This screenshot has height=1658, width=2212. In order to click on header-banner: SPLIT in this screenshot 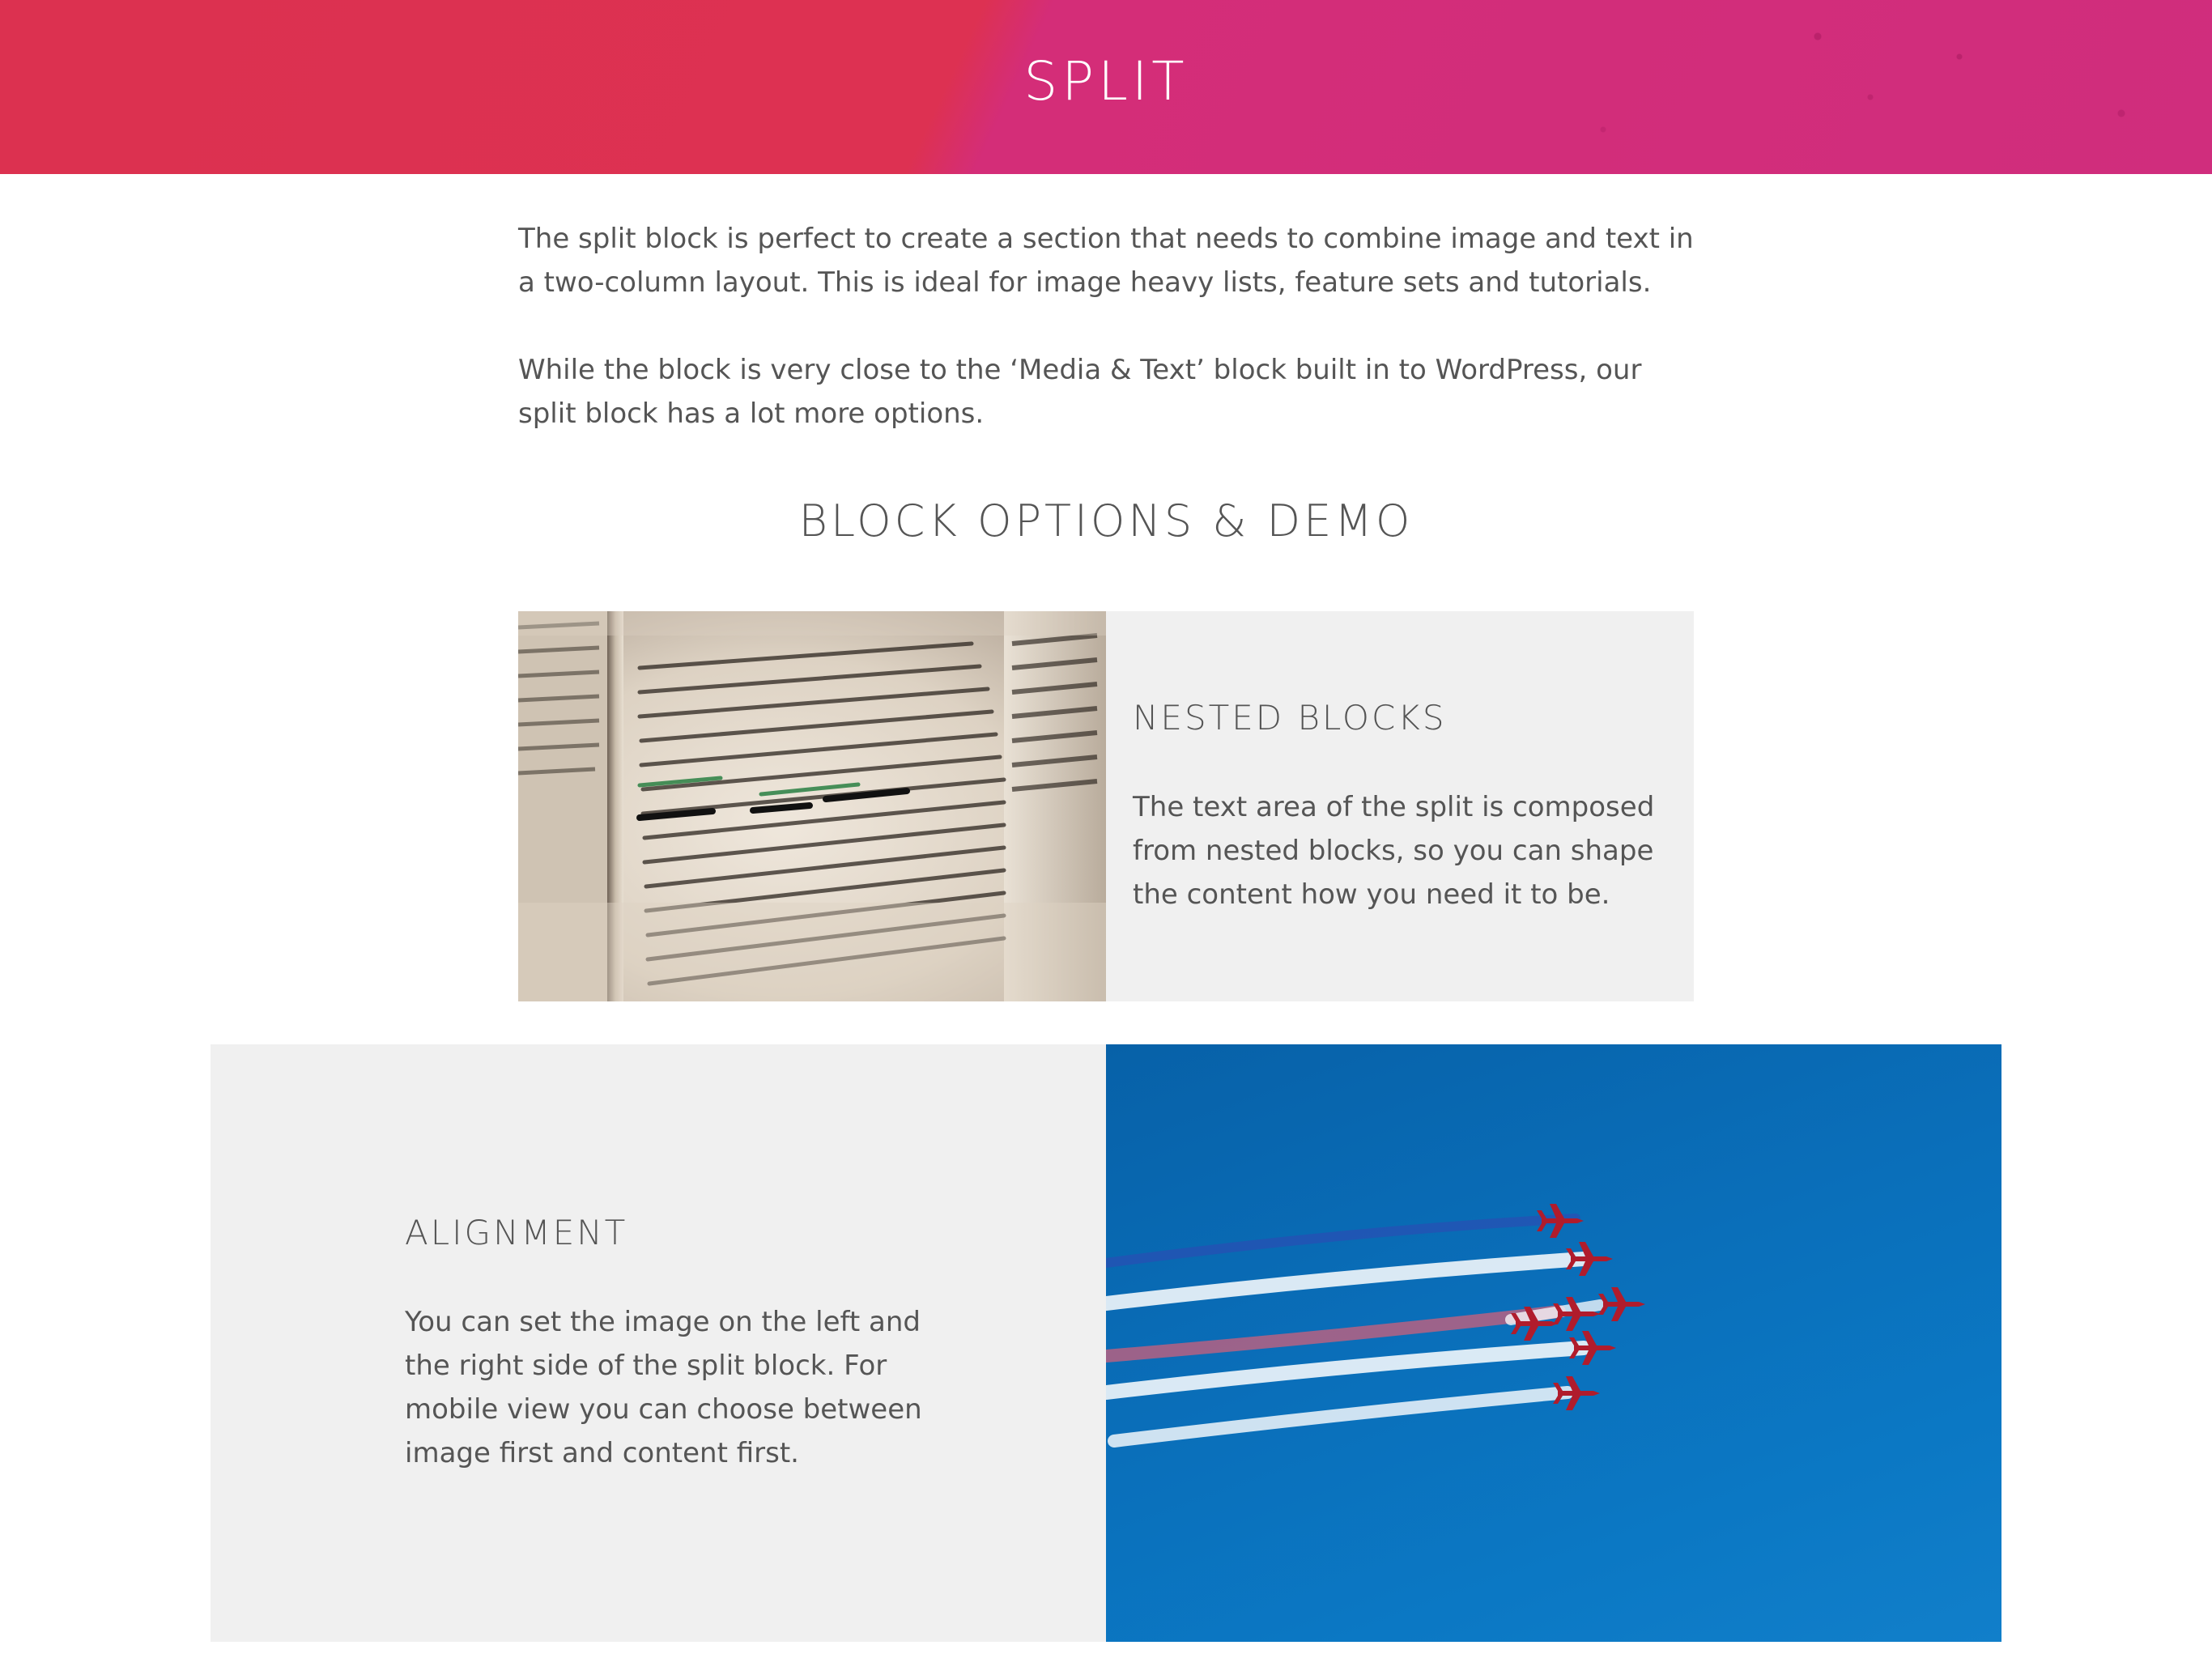, I will do `click(1106, 87)`.